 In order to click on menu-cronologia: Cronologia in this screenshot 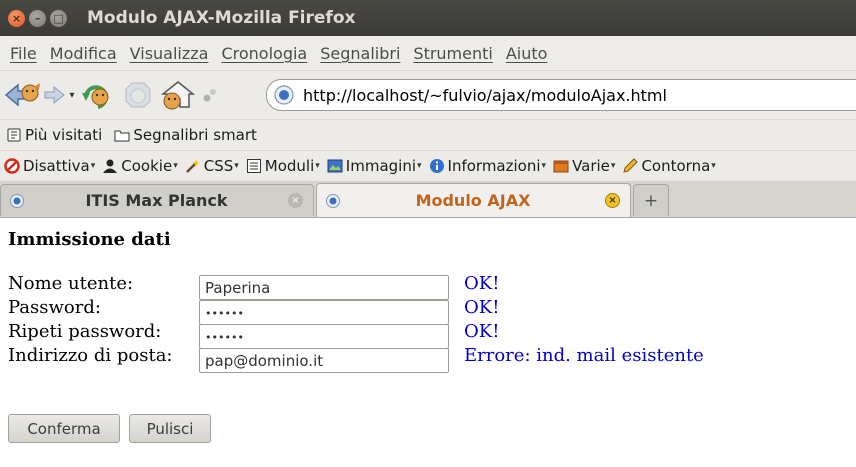, I will do `click(264, 53)`.